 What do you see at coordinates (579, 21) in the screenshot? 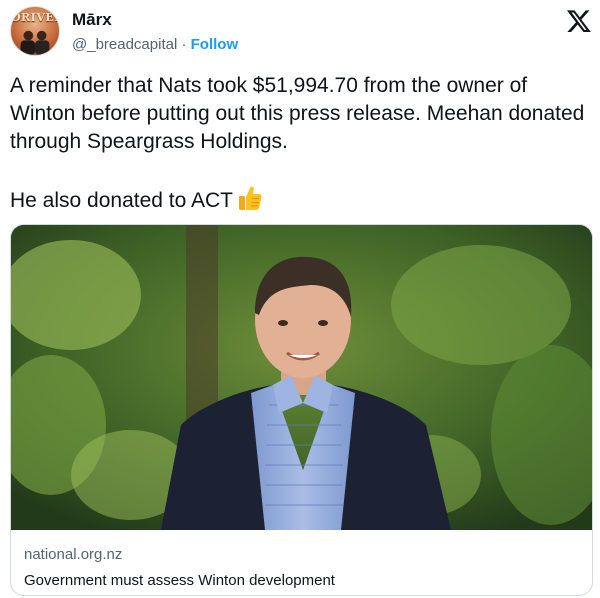
I see `x-logo-icon` at bounding box center [579, 21].